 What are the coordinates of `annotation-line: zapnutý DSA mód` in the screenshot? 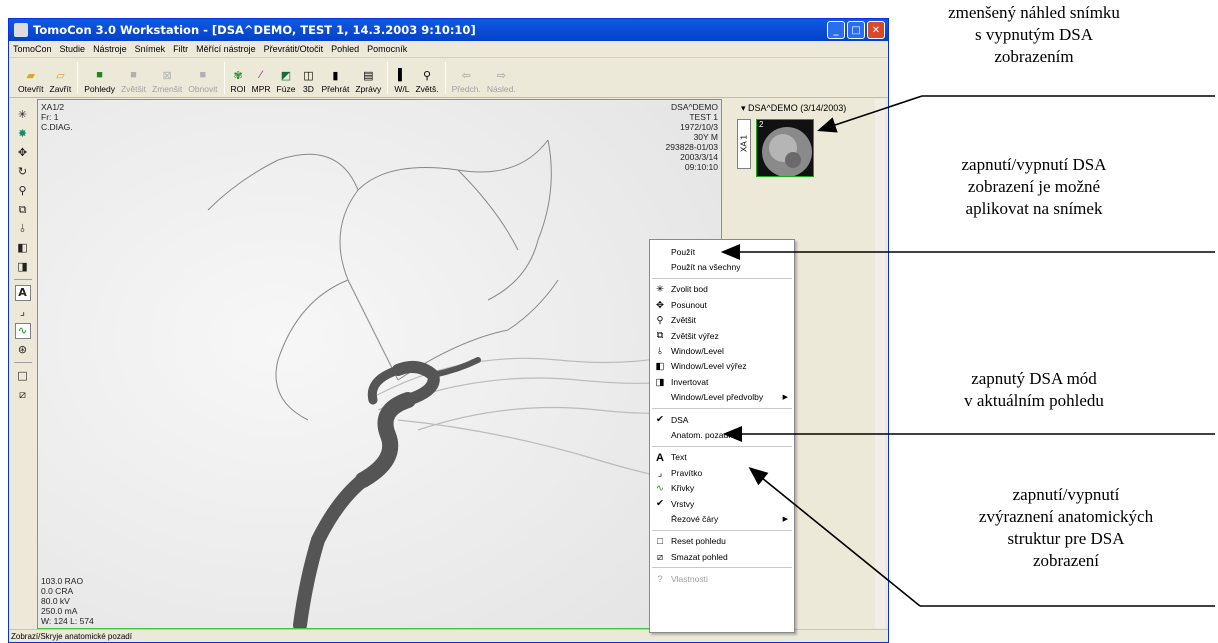 It's located at (1034, 378).